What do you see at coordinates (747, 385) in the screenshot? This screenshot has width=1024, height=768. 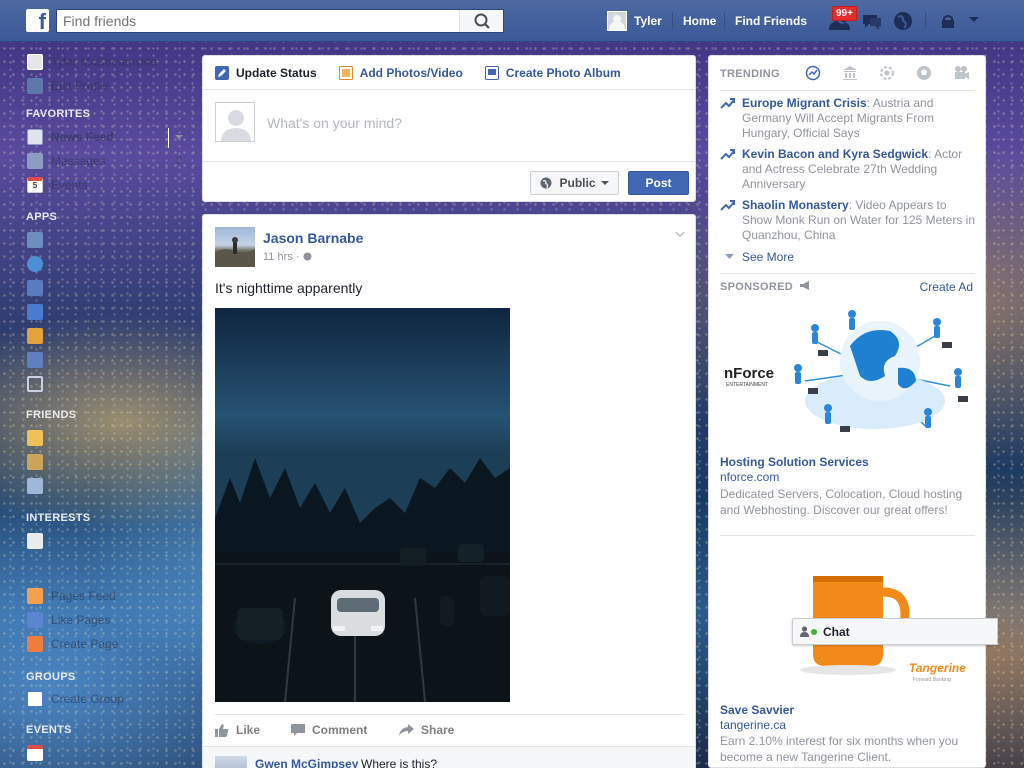 I see `nforce-logo-sub: ENTERTAINMENT` at bounding box center [747, 385].